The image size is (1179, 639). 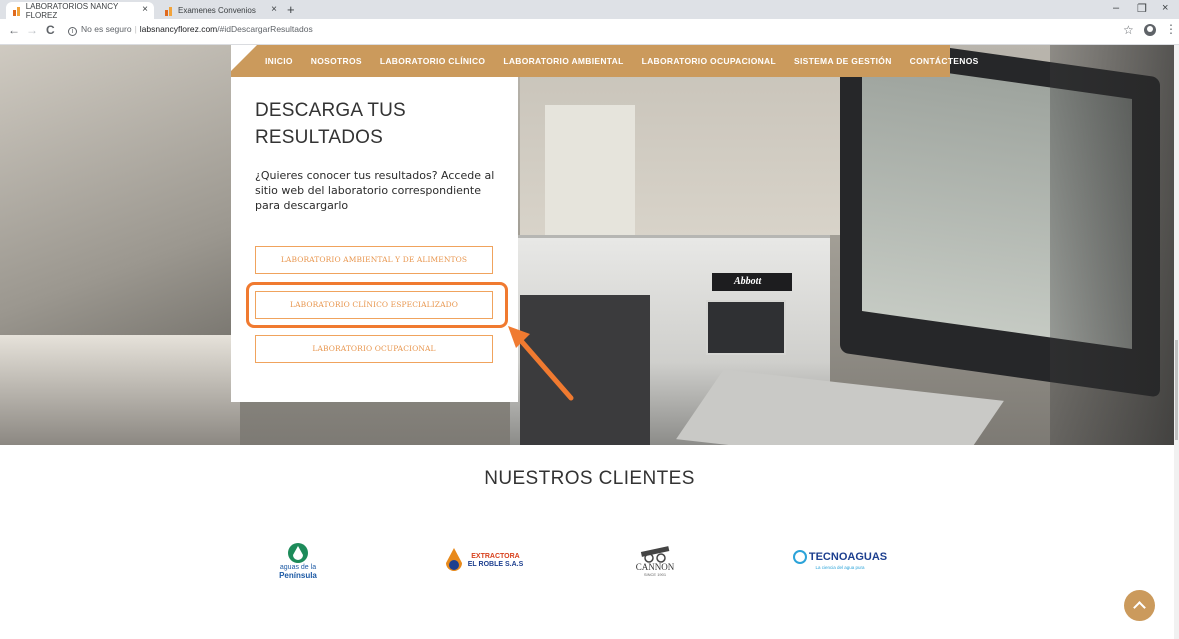 What do you see at coordinates (585, 370) in the screenshot?
I see `hero-machine-panel` at bounding box center [585, 370].